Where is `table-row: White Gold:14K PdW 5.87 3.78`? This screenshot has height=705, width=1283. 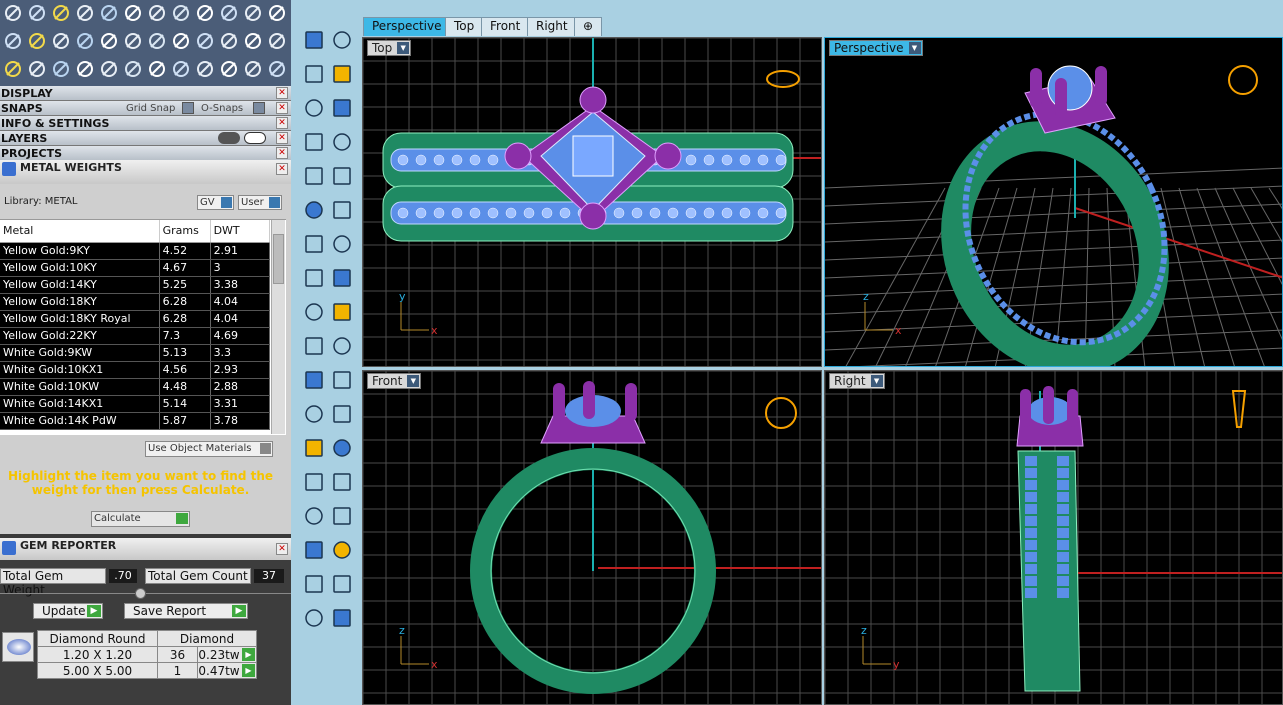 table-row: White Gold:14K PdW 5.87 3.78 is located at coordinates (135, 421).